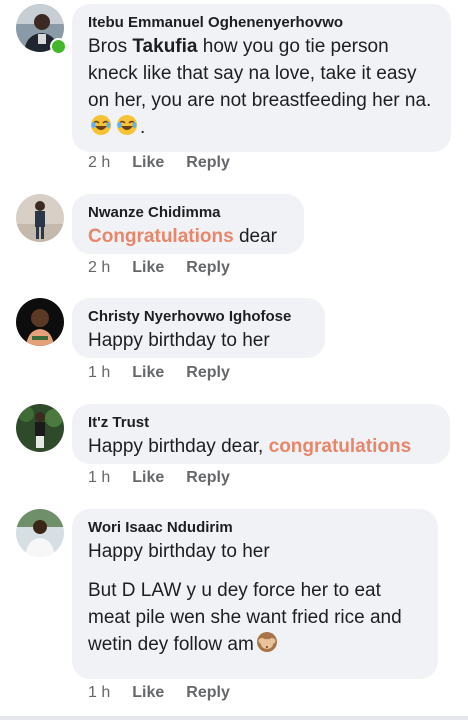  What do you see at coordinates (161, 236) in the screenshot?
I see `tag-link: Congratulations` at bounding box center [161, 236].